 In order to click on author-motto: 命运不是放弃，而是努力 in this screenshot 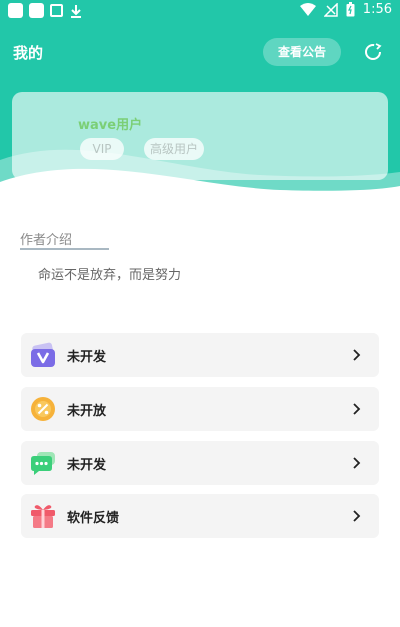, I will do `click(110, 275)`.